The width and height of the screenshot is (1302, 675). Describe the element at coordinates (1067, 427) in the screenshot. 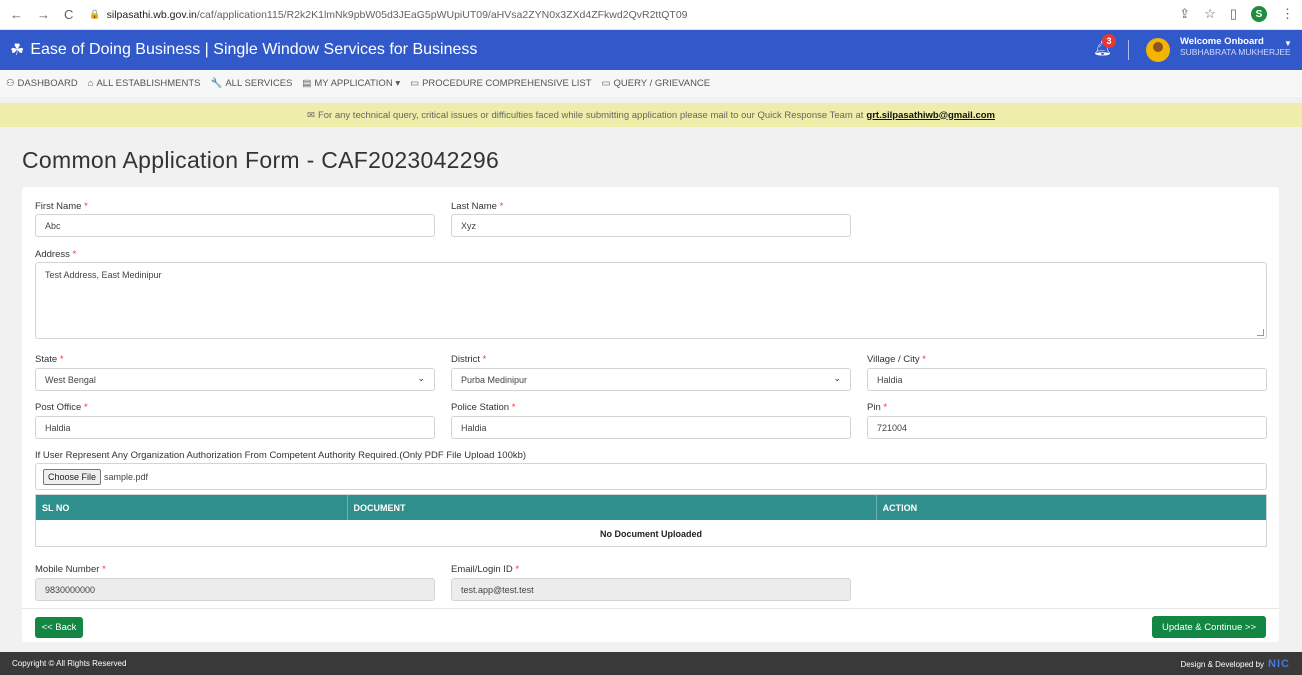

I see `pin-input: 721004` at that location.